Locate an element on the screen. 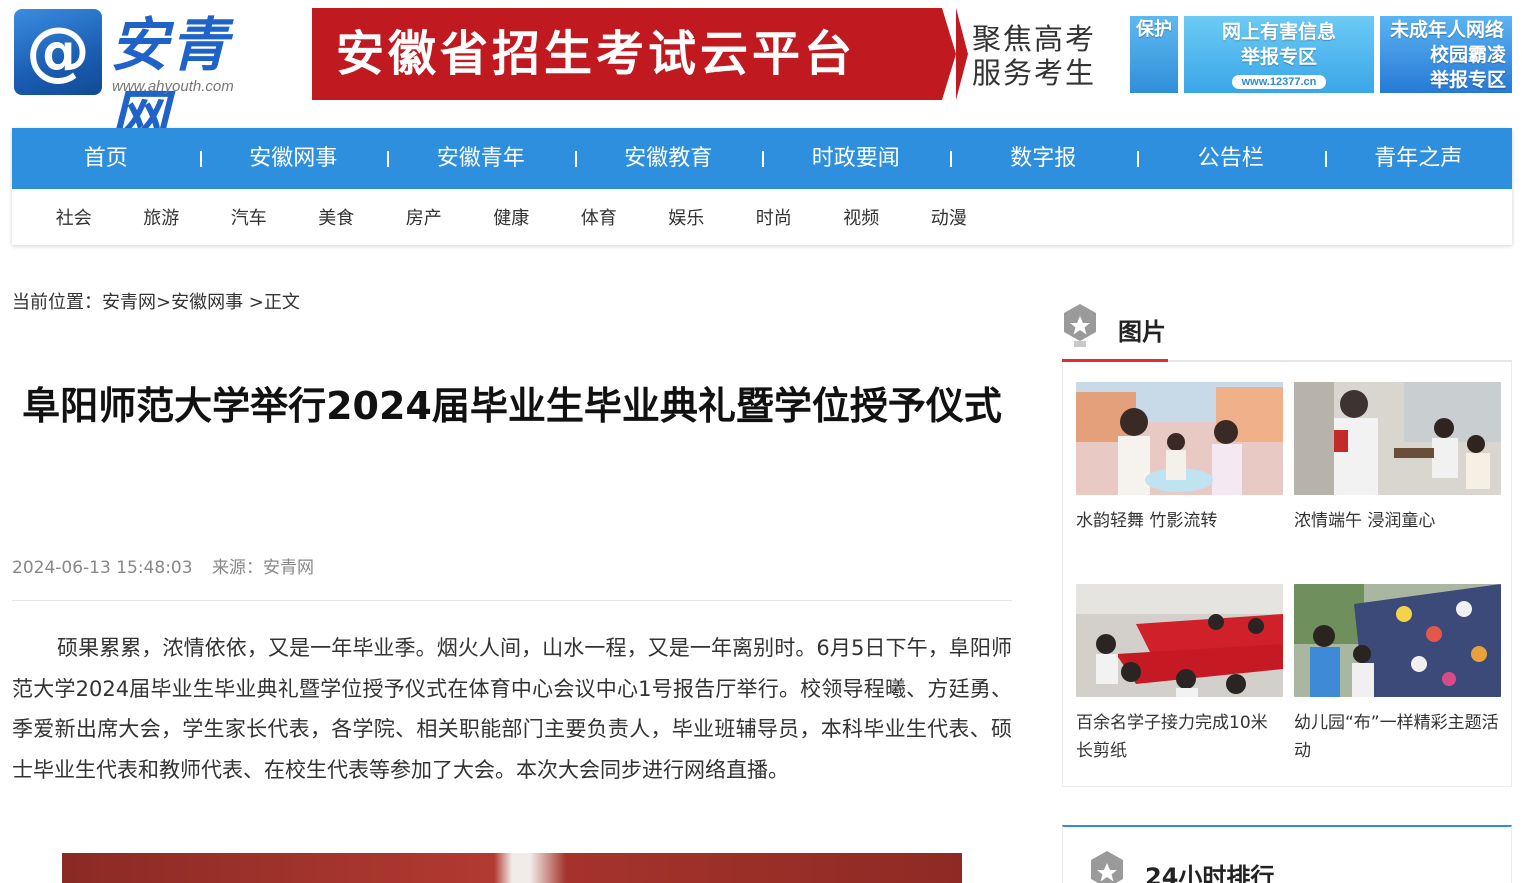  sub-nav-bar: 社会 旅游 汽车 美食 房产 健康 体育 娱乐 时尚 视频 动漫 is located at coordinates (762, 217).